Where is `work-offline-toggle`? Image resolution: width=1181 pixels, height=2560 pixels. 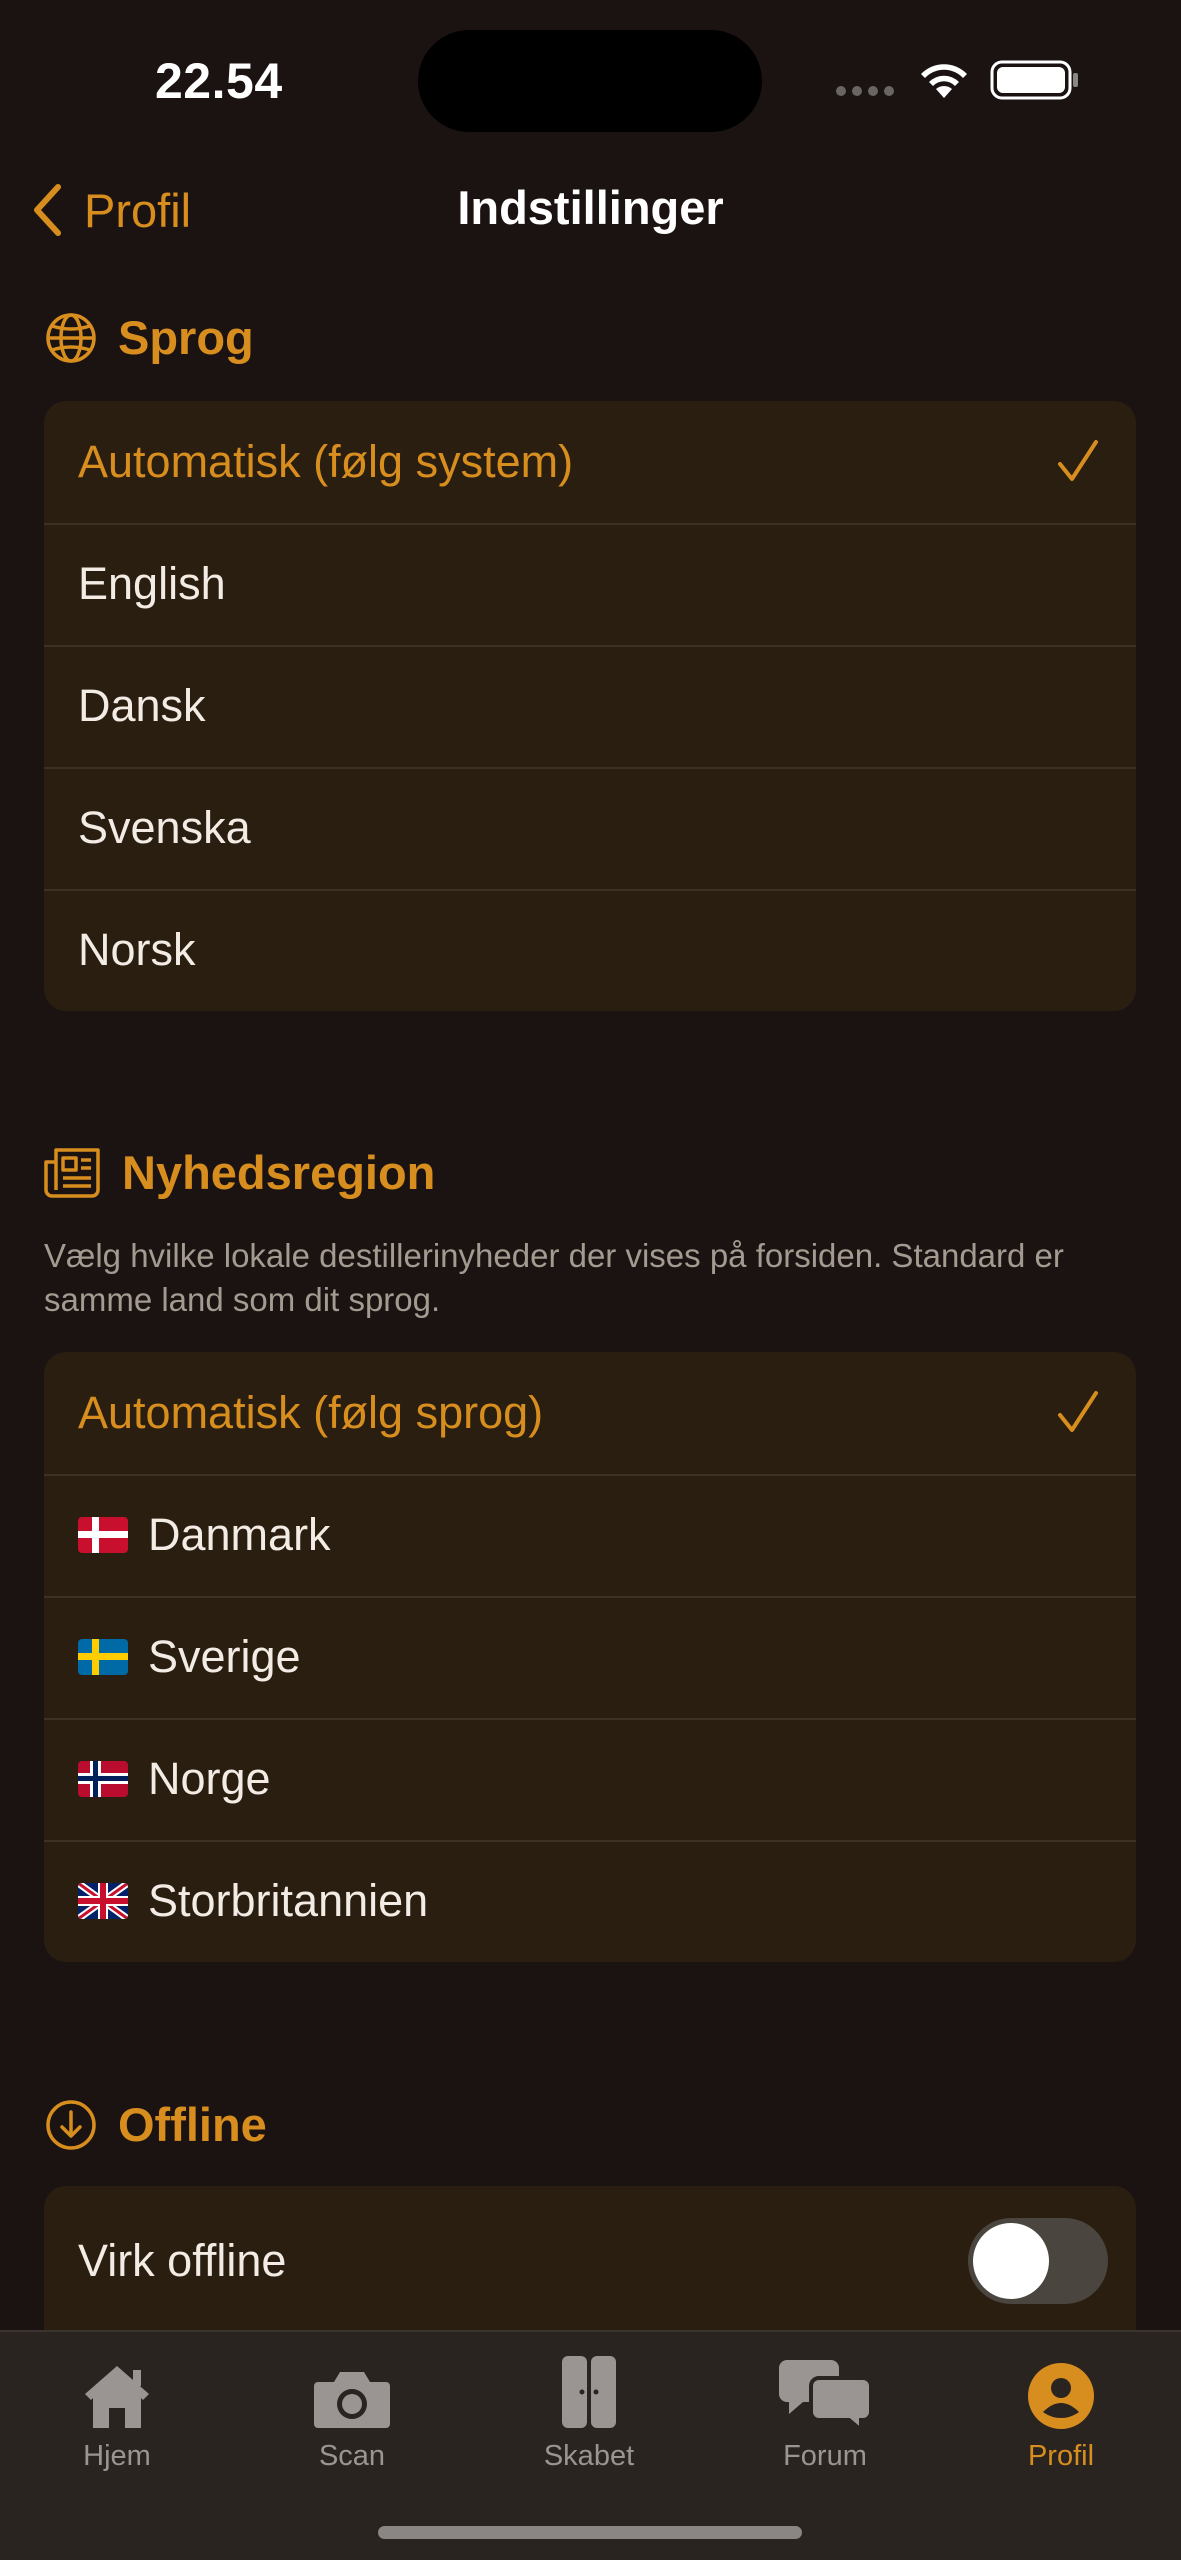
work-offline-toggle is located at coordinates (1038, 2261).